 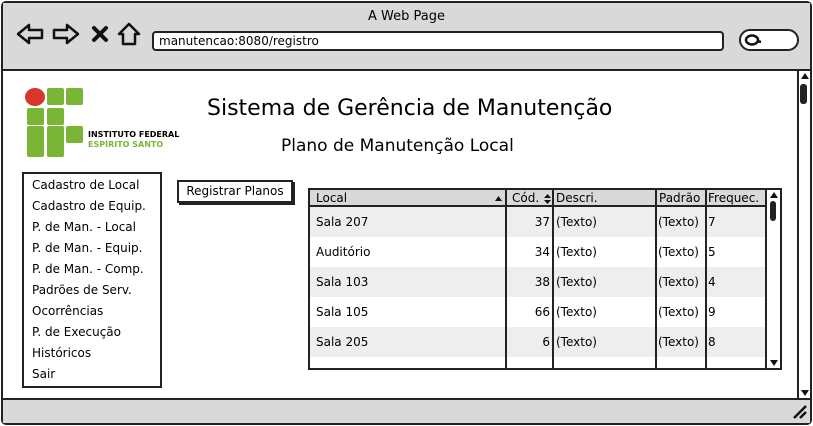 I want to click on register-plans-button: Registrar Planos, so click(x=235, y=191).